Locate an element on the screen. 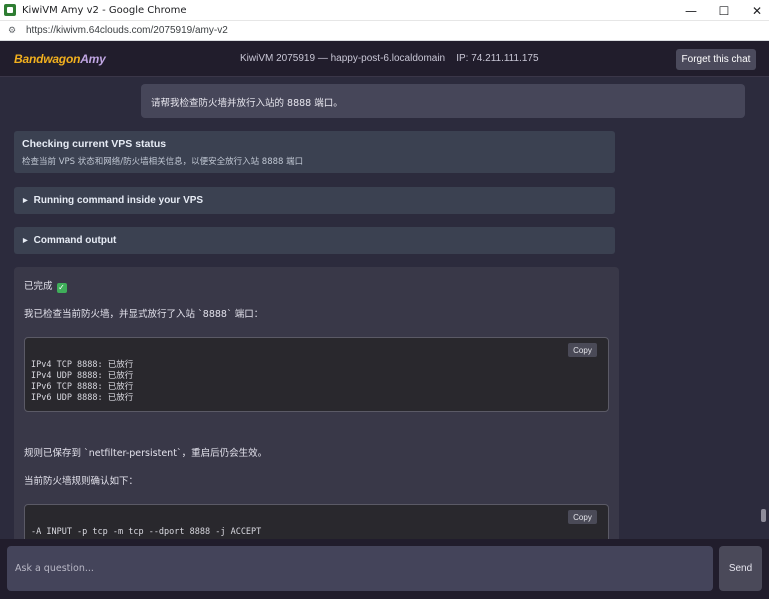  forget-chat-button: Forget this chat is located at coordinates (716, 59).